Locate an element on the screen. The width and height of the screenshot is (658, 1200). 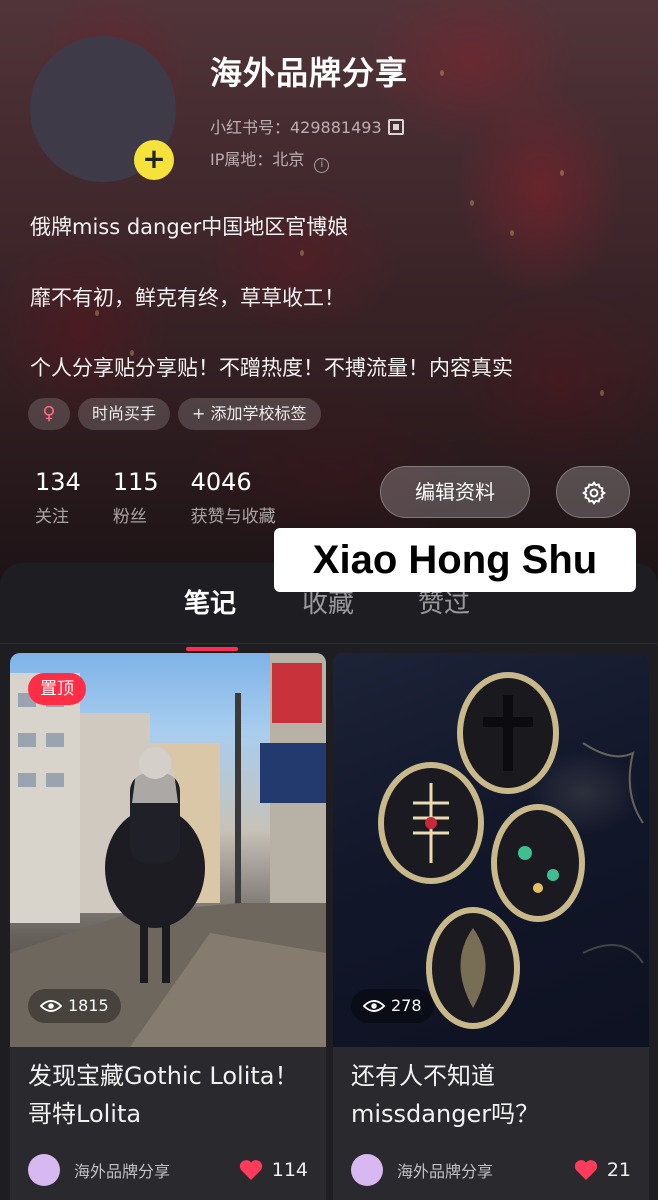
tab-notes: 笔记 is located at coordinates (210, 601).